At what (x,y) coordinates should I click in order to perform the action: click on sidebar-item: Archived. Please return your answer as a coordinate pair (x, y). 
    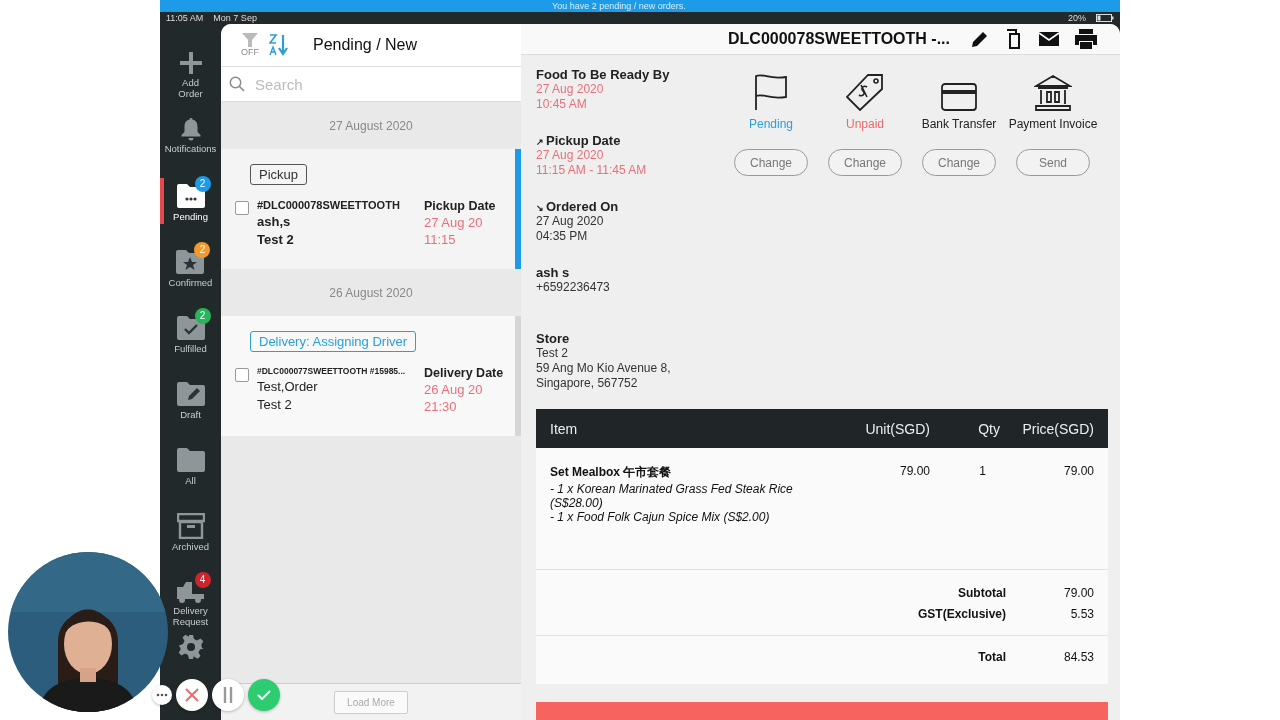
    Looking at the image, I should click on (190, 529).